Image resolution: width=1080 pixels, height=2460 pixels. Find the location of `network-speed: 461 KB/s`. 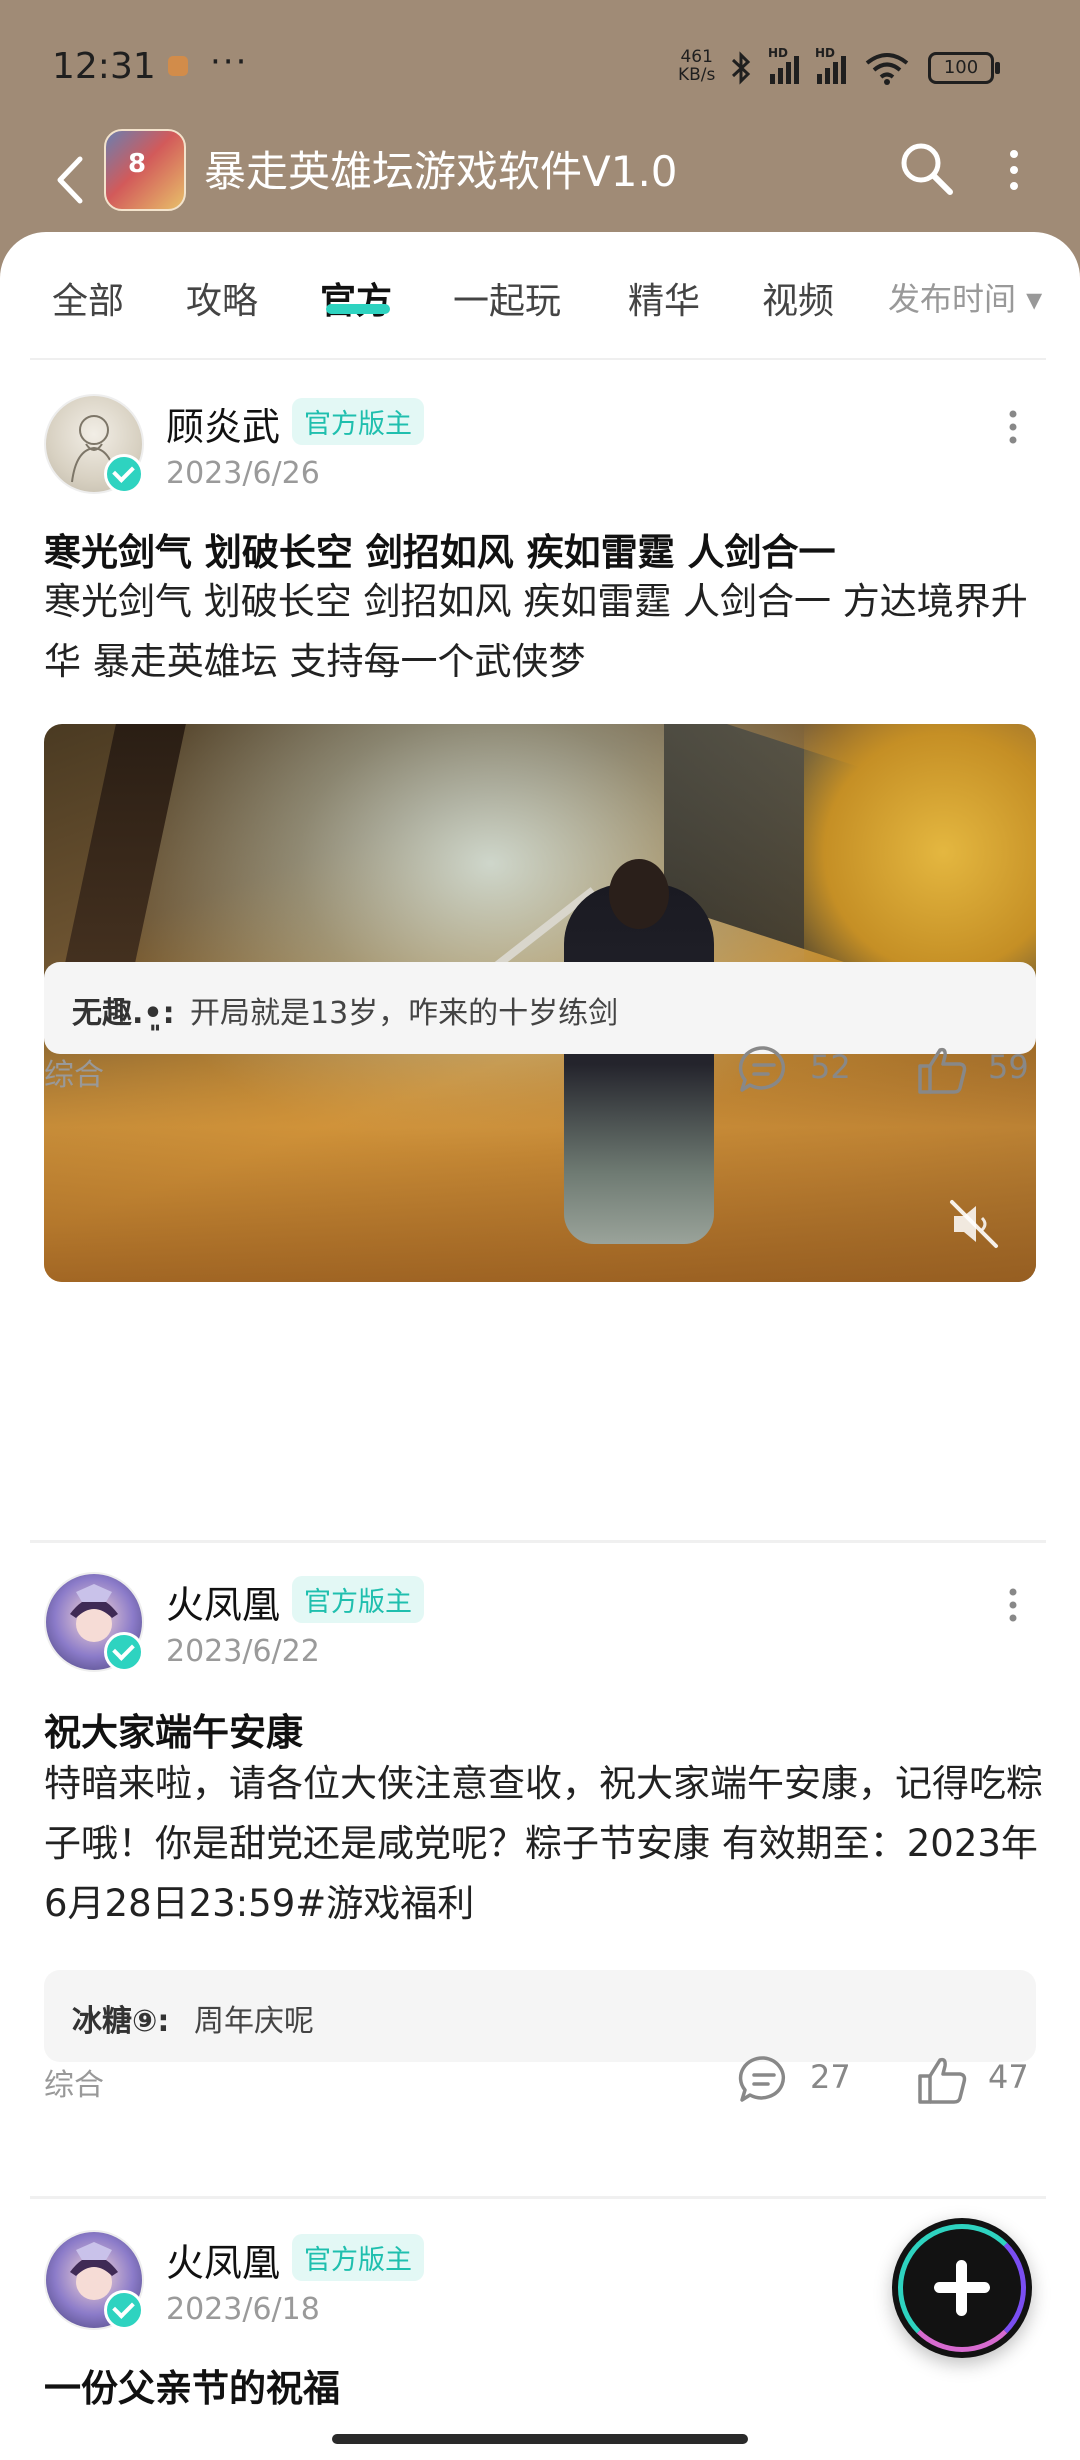

network-speed: 461 KB/s is located at coordinates (696, 66).